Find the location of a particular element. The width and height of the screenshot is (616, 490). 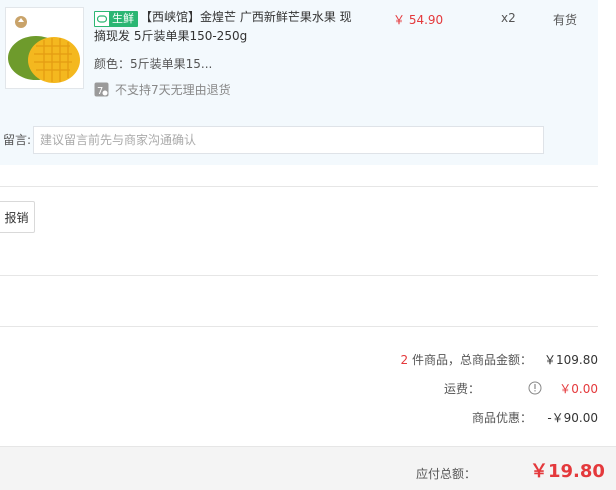

payable-label: 应付总额： is located at coordinates (446, 474).